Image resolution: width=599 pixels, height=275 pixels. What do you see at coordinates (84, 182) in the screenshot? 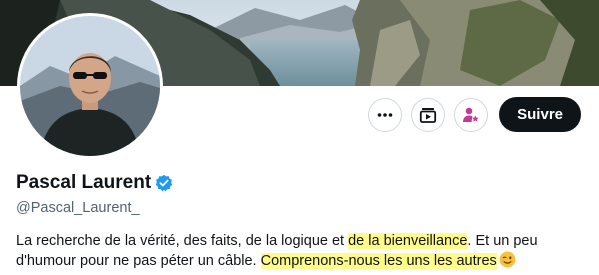
I see `display-name: Pascal Laurent` at bounding box center [84, 182].